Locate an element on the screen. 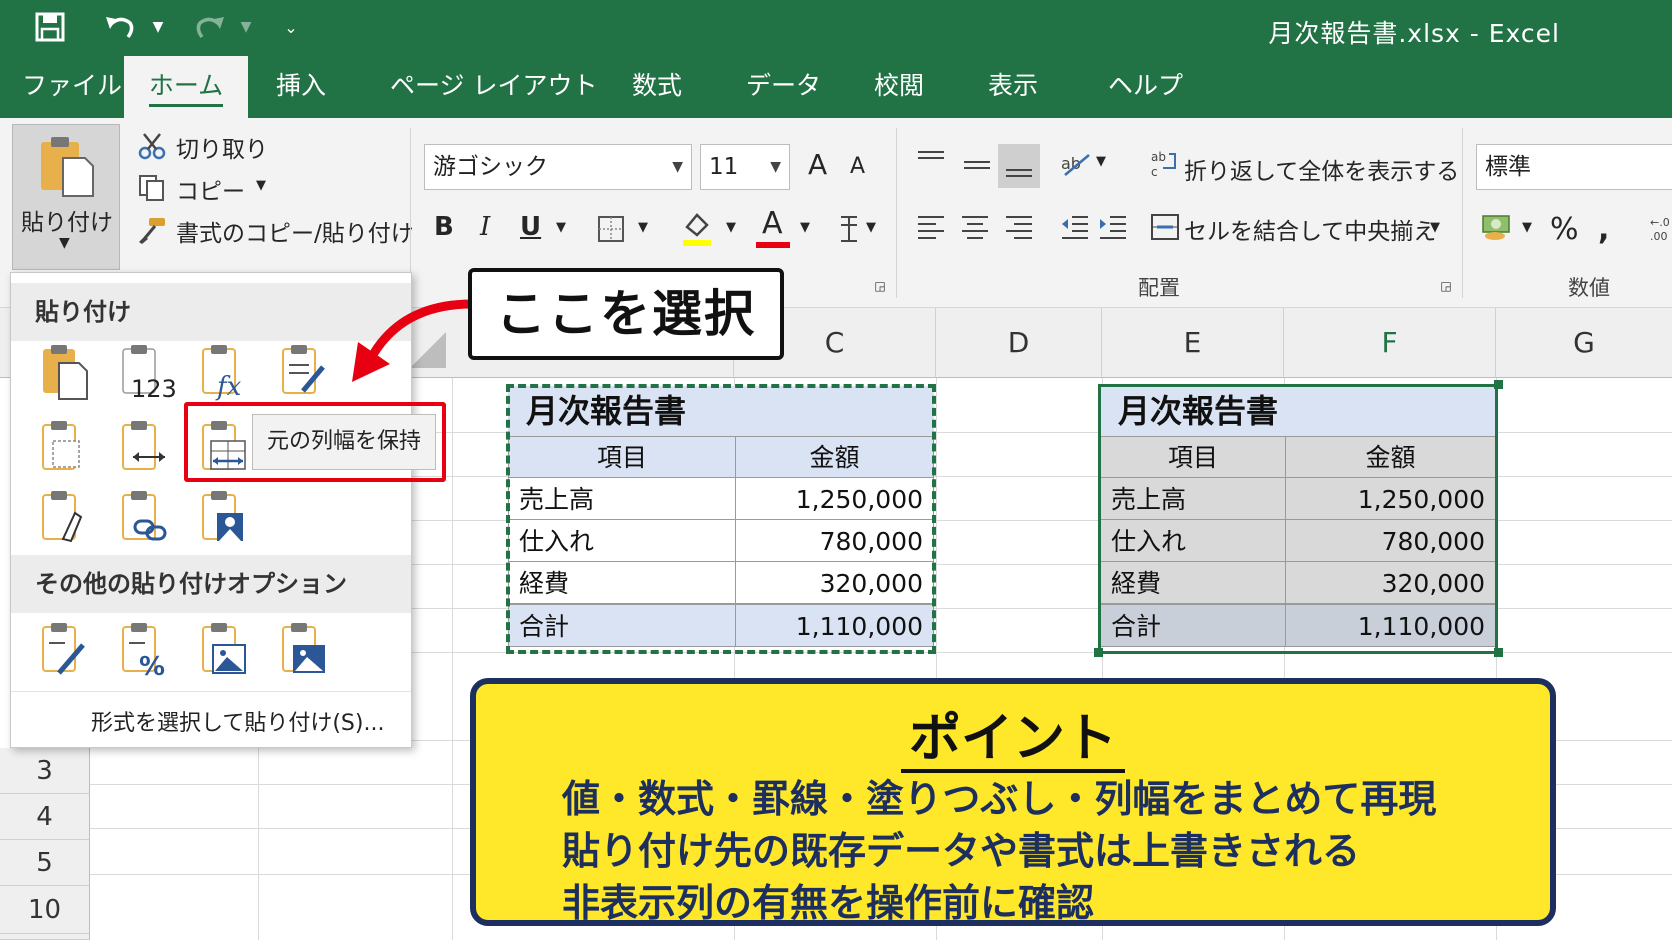  paste-dropdown-icon: ▼ is located at coordinates (64, 243).